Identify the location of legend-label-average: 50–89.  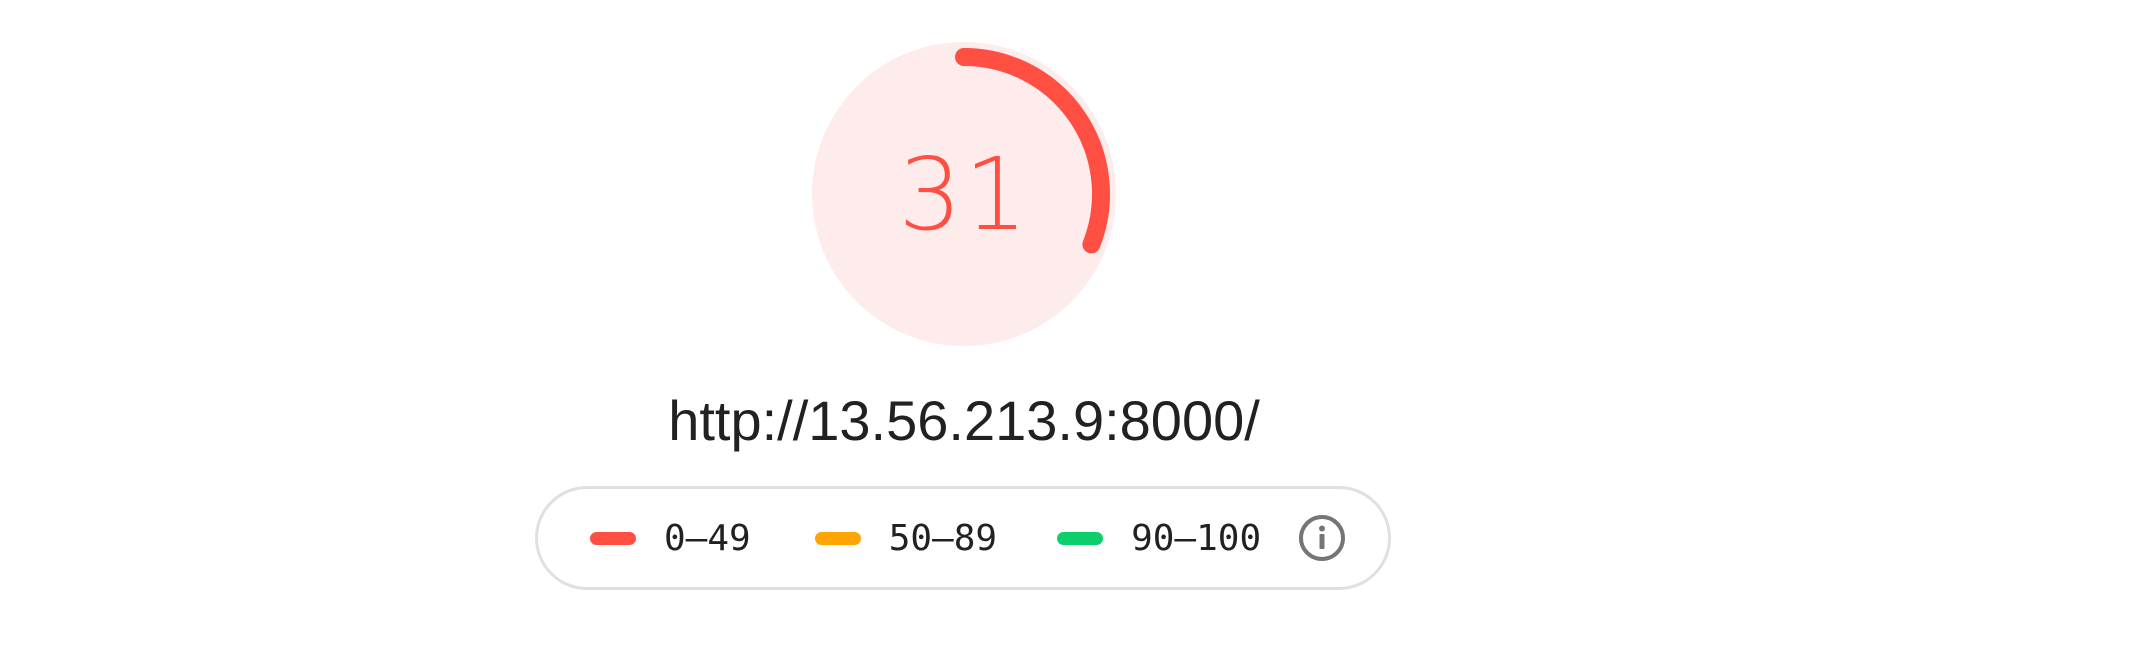
(943, 538).